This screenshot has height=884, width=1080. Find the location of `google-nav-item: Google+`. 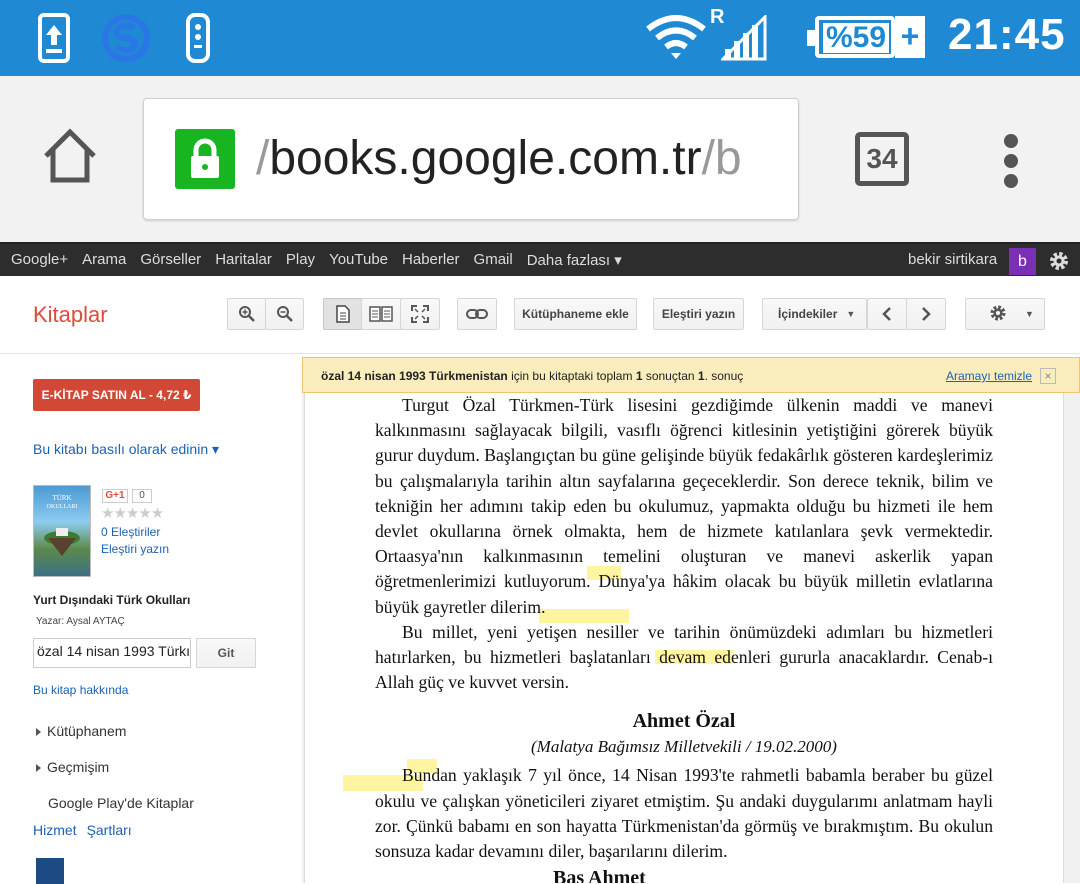

google-nav-item: Google+ is located at coordinates (39, 260).